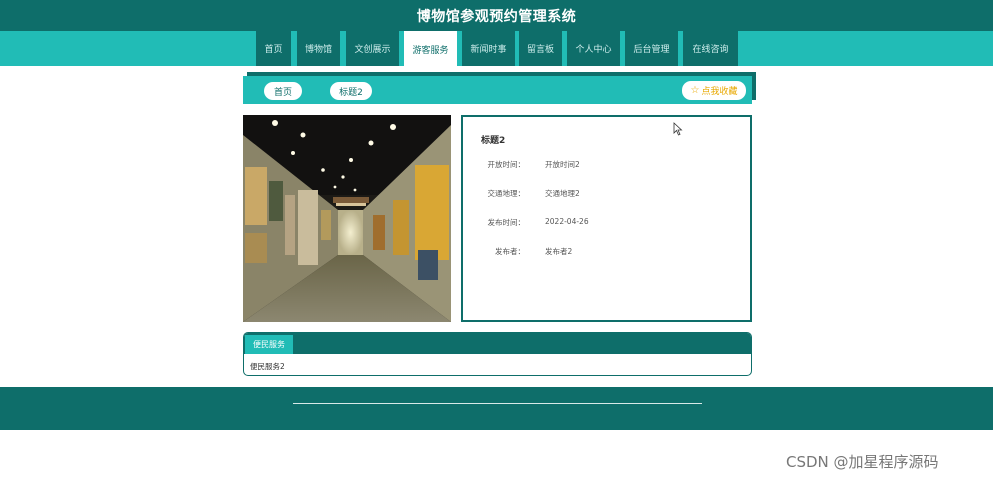 The image size is (993, 480). What do you see at coordinates (559, 251) in the screenshot?
I see `field-value-publisher: 发布者2` at bounding box center [559, 251].